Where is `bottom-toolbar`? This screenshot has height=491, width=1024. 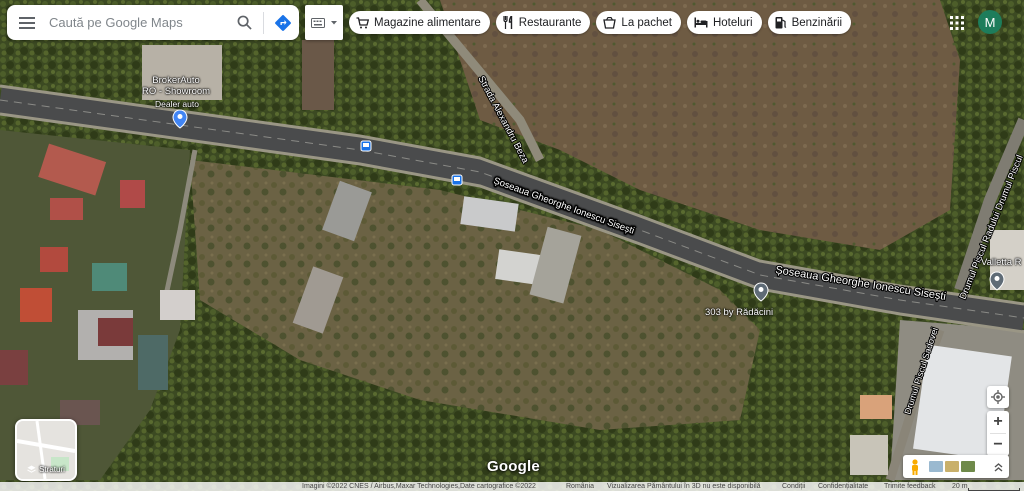 bottom-toolbar is located at coordinates (956, 466).